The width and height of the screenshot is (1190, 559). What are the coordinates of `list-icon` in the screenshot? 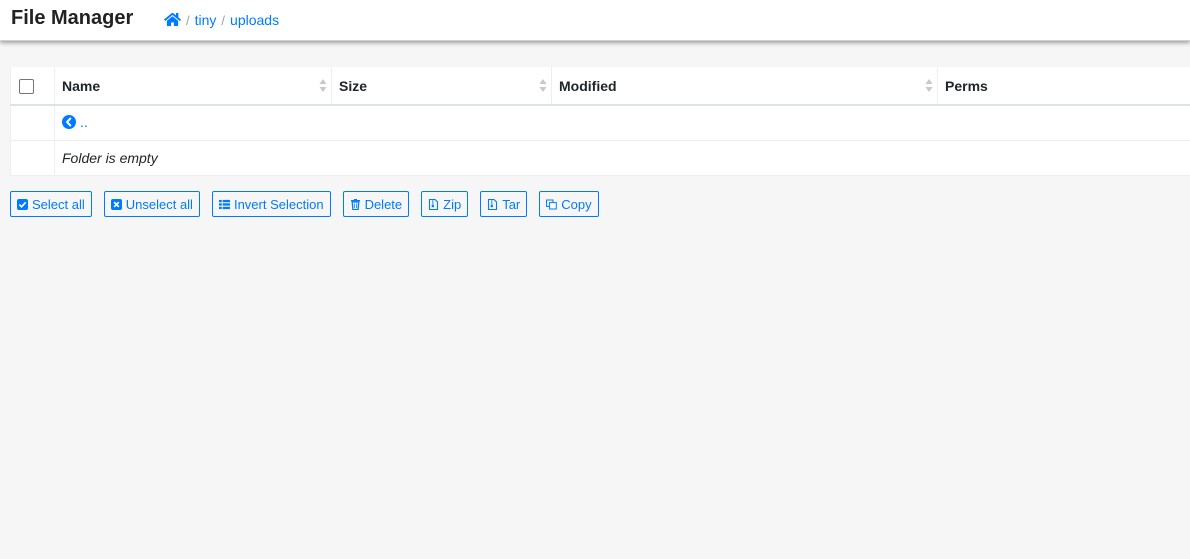 It's located at (224, 204).